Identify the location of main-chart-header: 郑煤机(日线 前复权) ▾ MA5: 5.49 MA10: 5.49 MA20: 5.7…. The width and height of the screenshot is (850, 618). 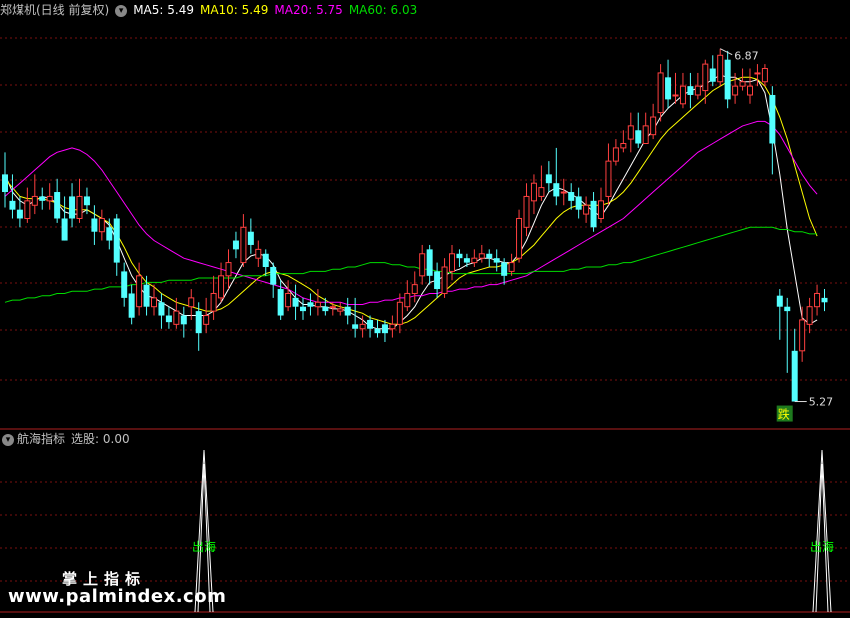
(211, 10).